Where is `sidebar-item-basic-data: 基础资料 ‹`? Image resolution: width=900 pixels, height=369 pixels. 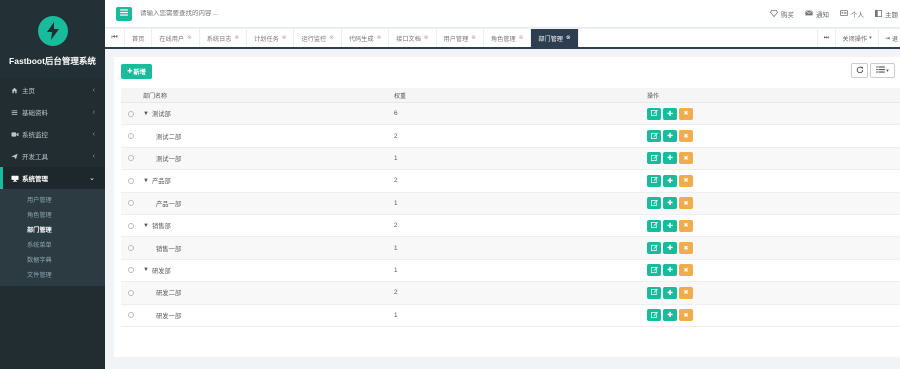
sidebar-item-basic-data: 基础资料 ‹ is located at coordinates (52, 112).